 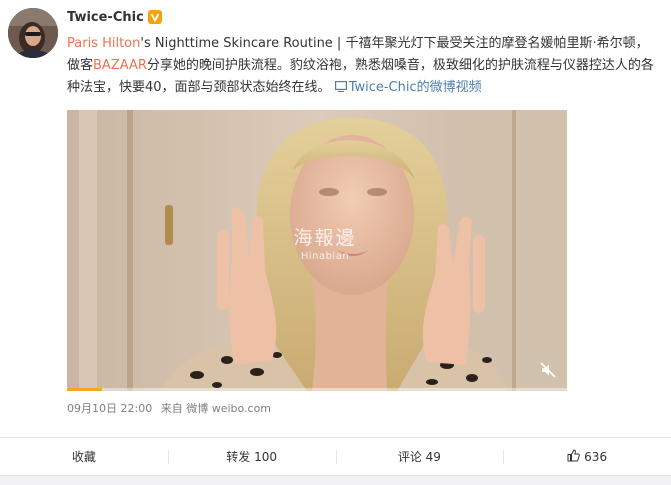 What do you see at coordinates (120, 65) in the screenshot?
I see `mention-bazaar: BAZAAR` at bounding box center [120, 65].